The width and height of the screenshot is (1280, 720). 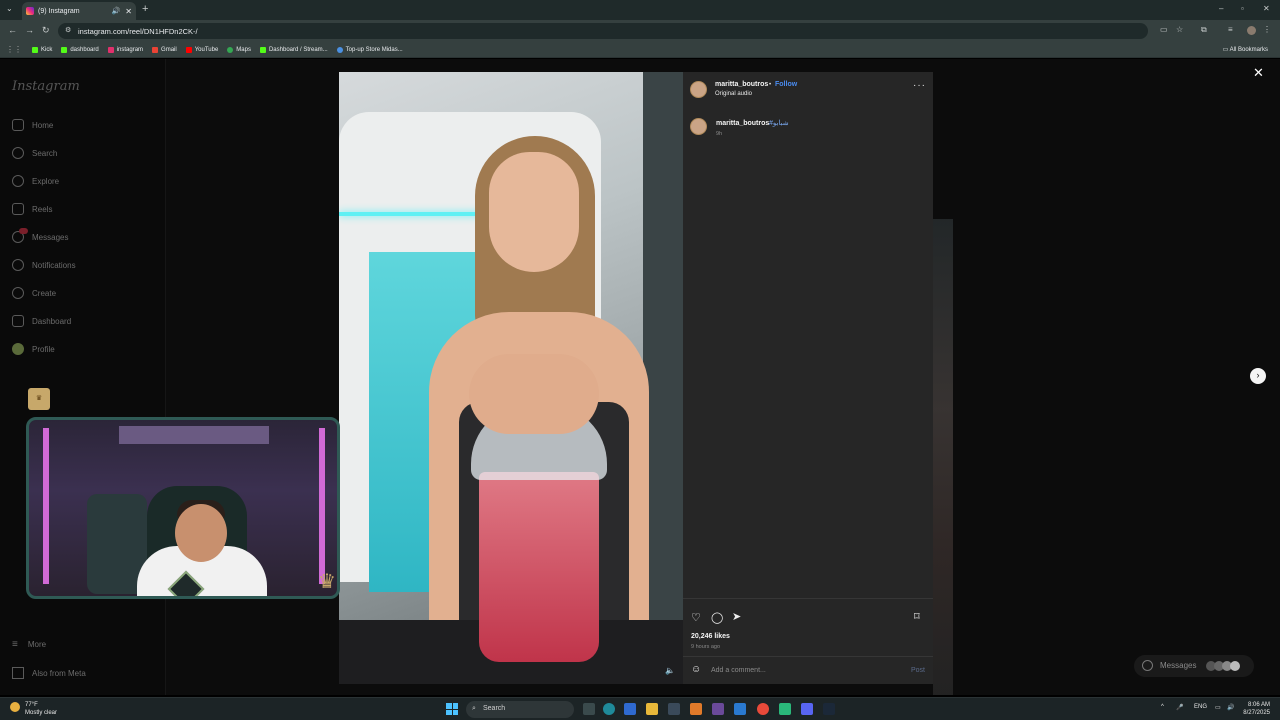 What do you see at coordinates (943, 457) in the screenshot?
I see `next-reel-preview` at bounding box center [943, 457].